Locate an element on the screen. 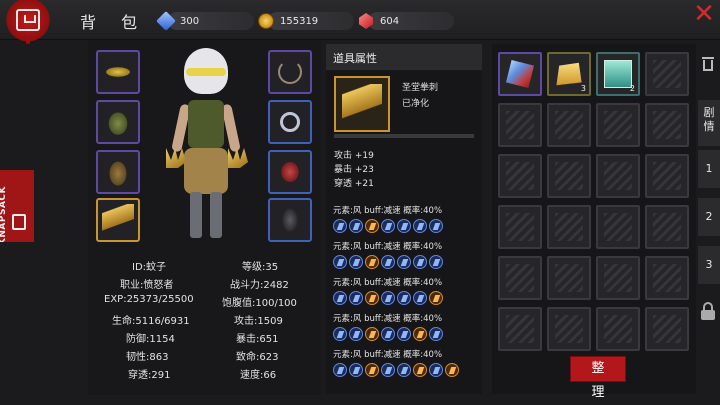 This screenshot has height=405, width=720. equip-slot-ring is located at coordinates (290, 122).